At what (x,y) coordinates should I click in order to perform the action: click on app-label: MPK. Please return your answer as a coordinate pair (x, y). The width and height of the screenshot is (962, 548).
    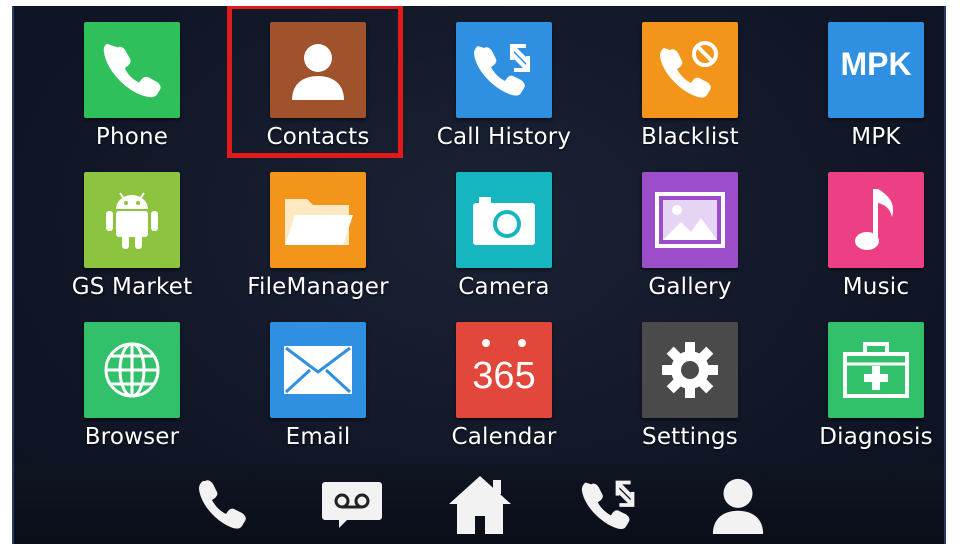
    Looking at the image, I should click on (876, 137).